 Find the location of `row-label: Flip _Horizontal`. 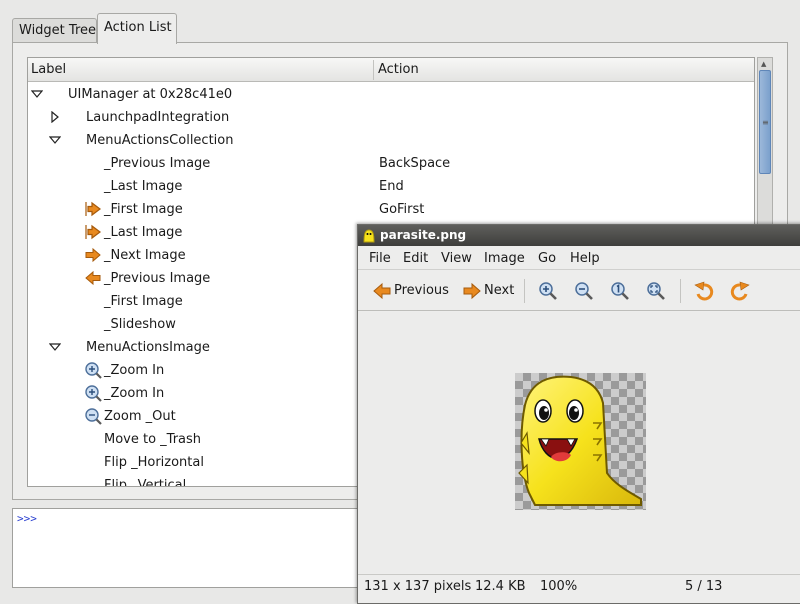

row-label: Flip _Horizontal is located at coordinates (154, 462).